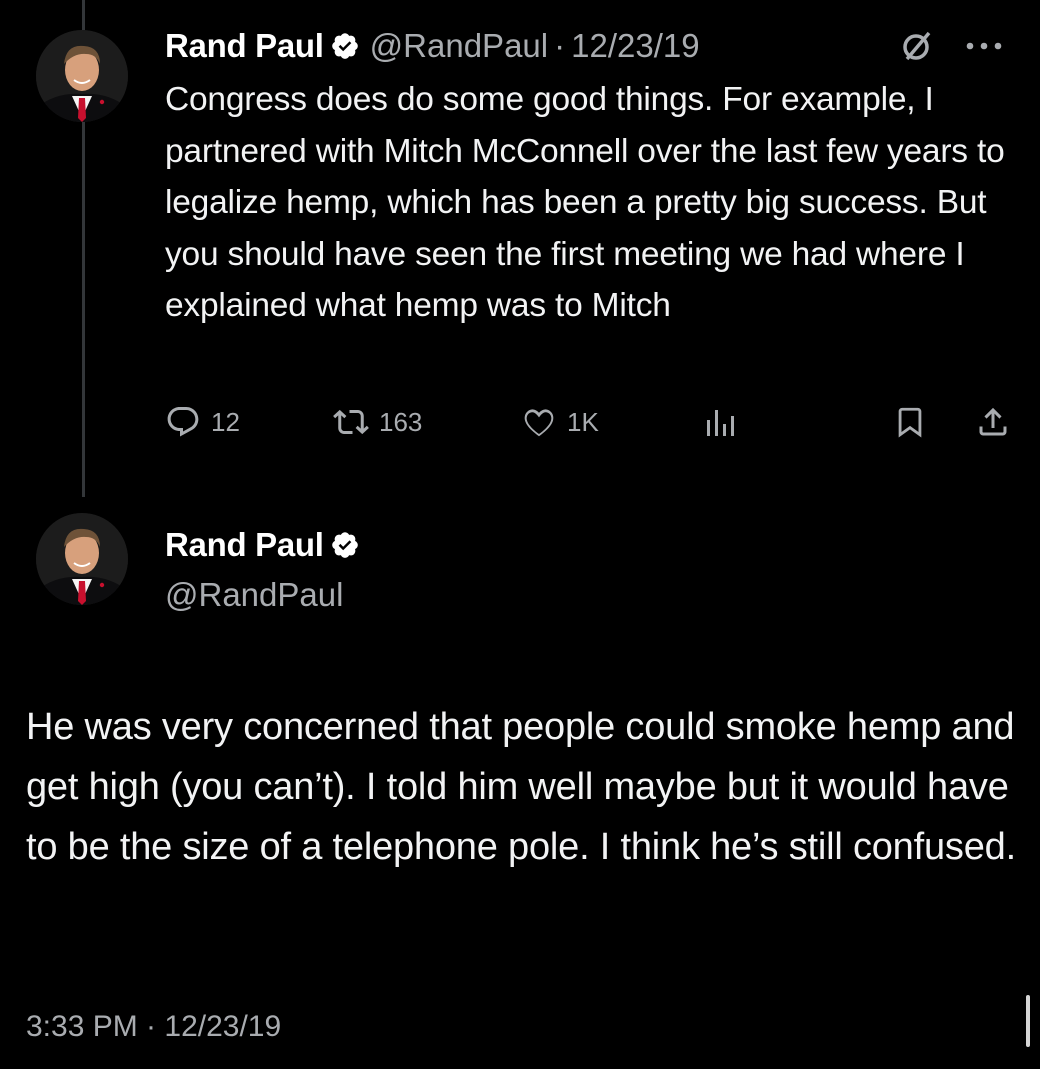 This screenshot has width=1040, height=1069. I want to click on reply-icon, so click(183, 422).